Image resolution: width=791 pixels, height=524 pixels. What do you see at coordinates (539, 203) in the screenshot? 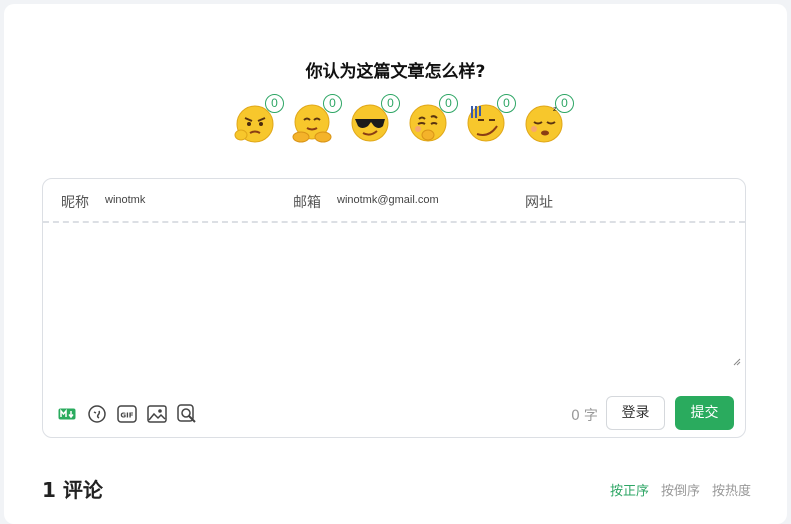
I see `url-label: 网址` at bounding box center [539, 203].